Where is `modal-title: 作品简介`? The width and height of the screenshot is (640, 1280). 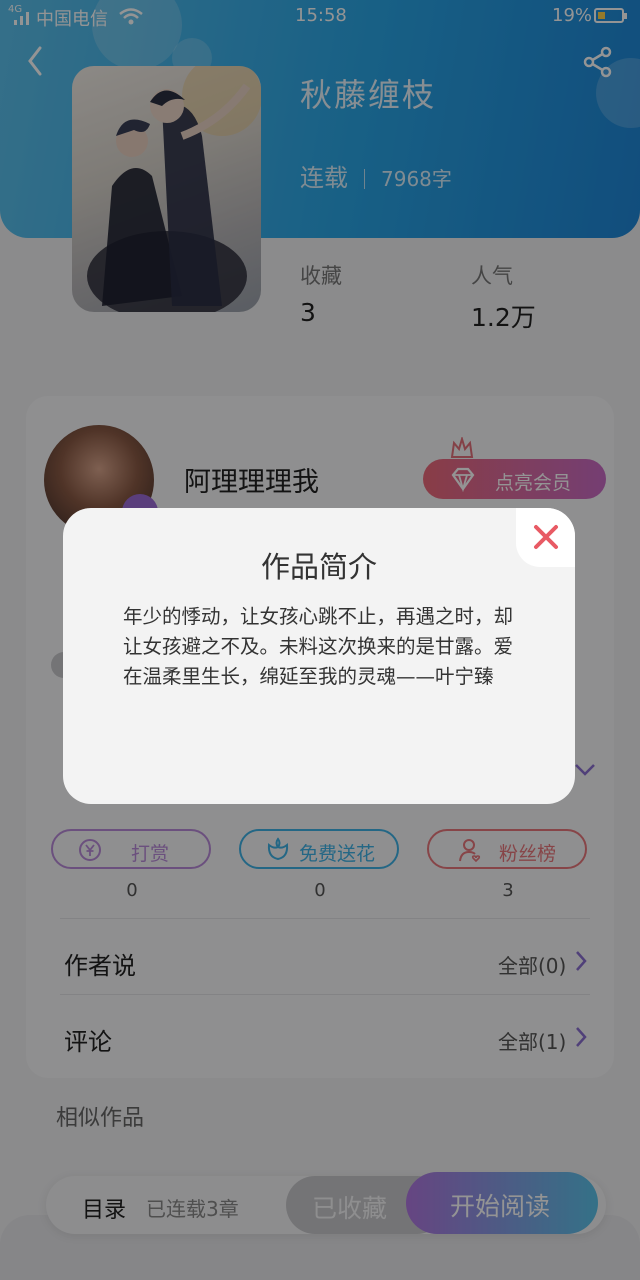 modal-title: 作品简介 is located at coordinates (318, 567).